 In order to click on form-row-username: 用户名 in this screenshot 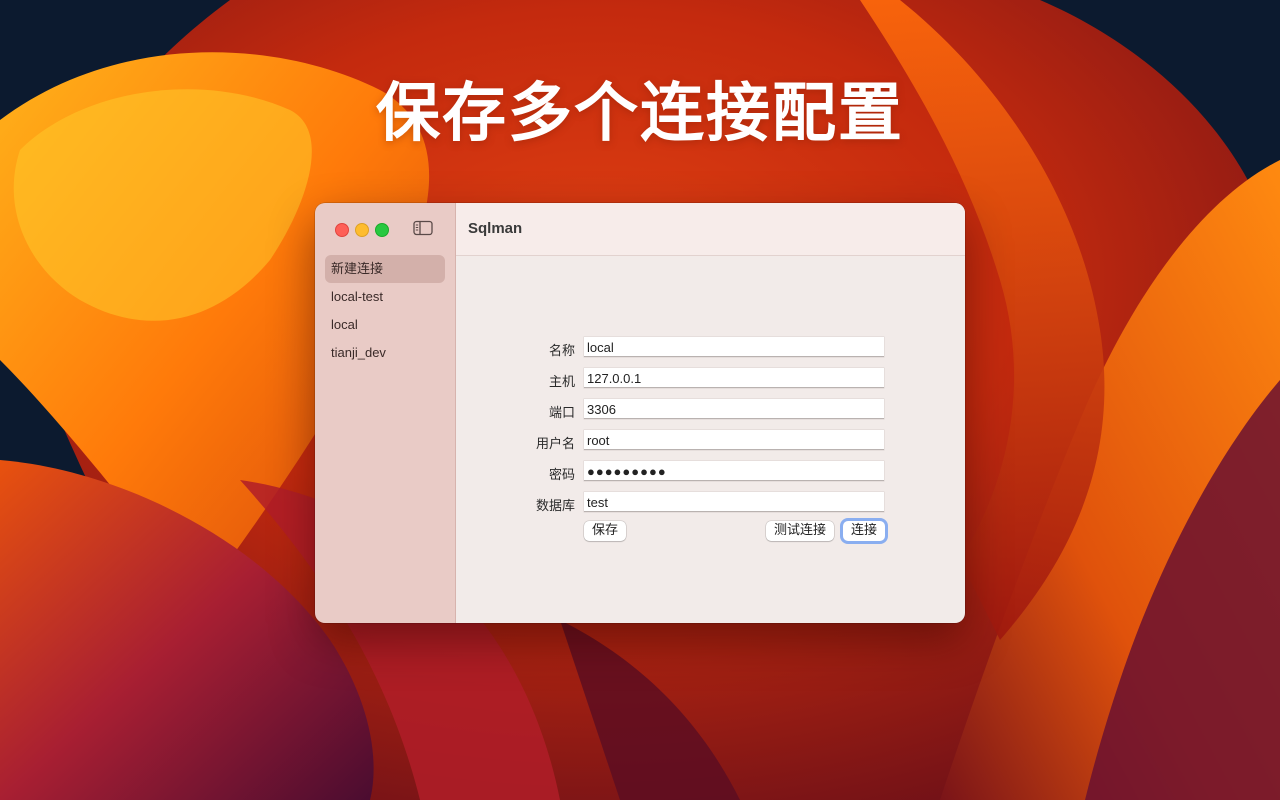, I will do `click(710, 441)`.